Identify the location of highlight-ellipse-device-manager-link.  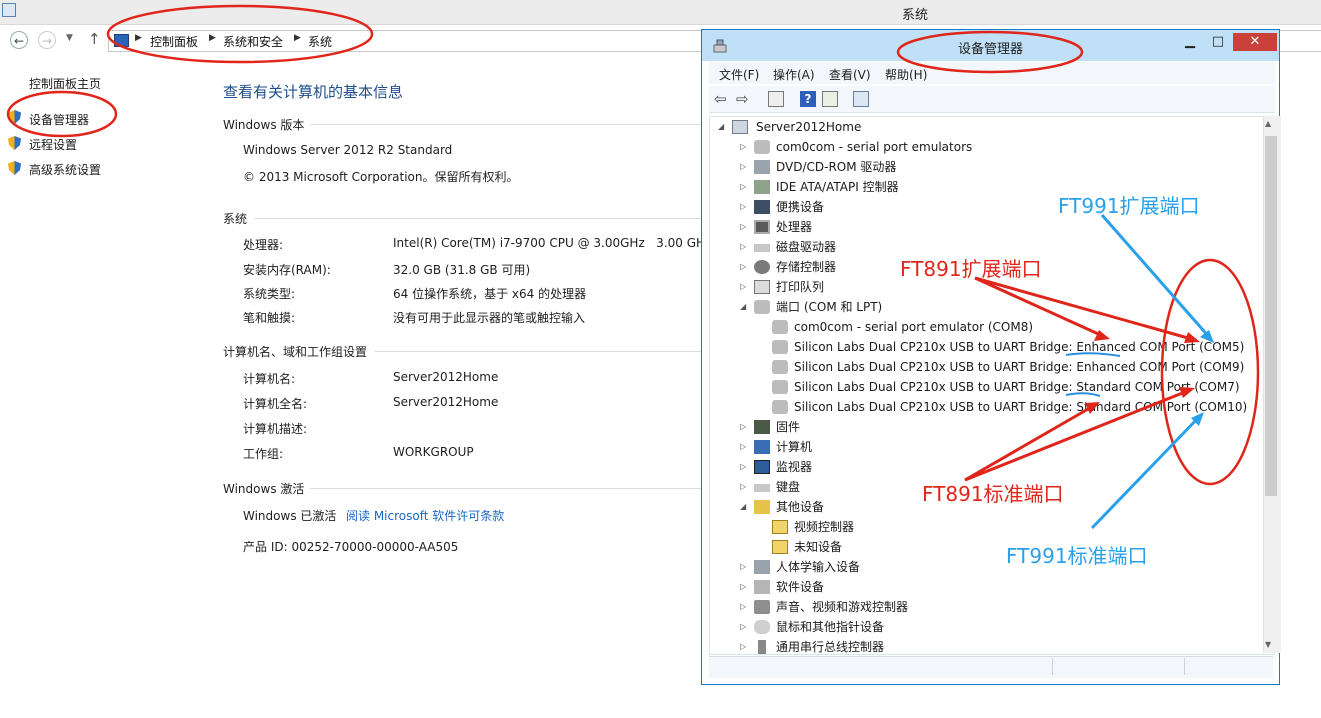
(62, 114).